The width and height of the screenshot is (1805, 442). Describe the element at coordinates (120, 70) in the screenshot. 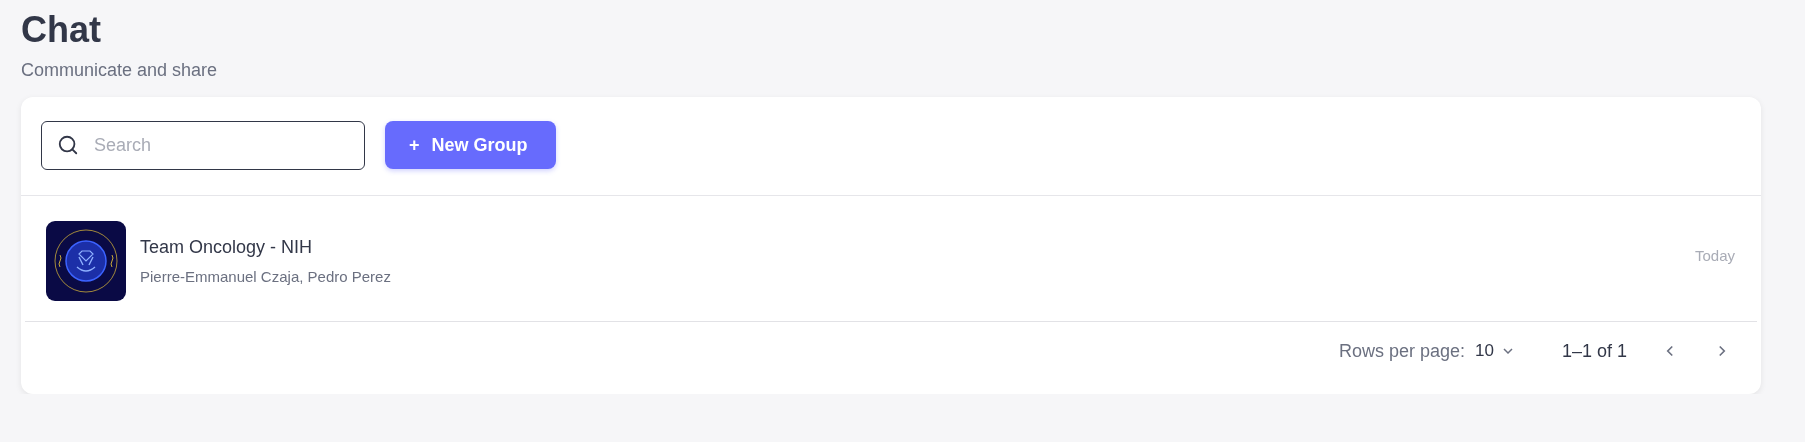

I see `page-subtitle: Communicate and share` at that location.